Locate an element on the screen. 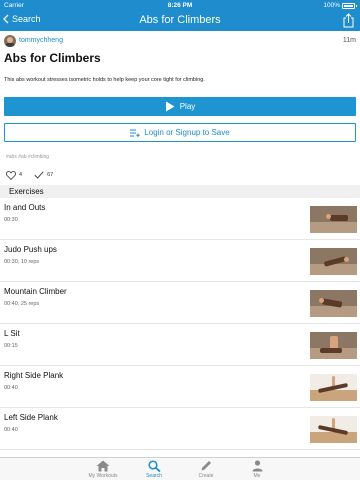  avatar is located at coordinates (10, 41).